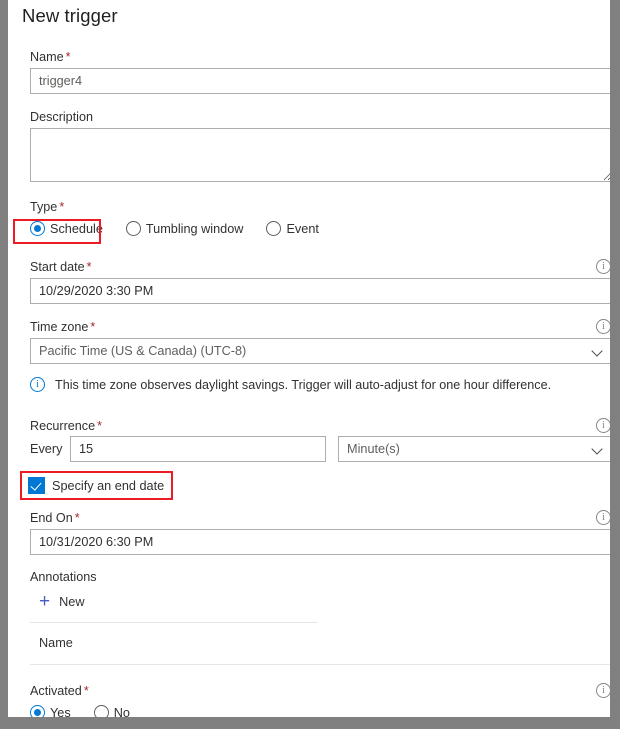  I want to click on specify-end-date-label: Specify an end date, so click(108, 485).